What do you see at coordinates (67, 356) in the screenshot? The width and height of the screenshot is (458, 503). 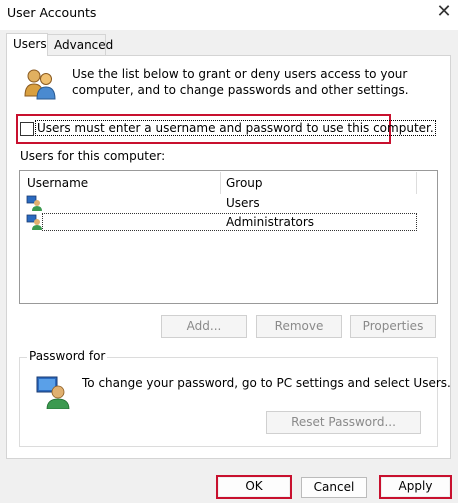 I see `password-group-label: Password for` at bounding box center [67, 356].